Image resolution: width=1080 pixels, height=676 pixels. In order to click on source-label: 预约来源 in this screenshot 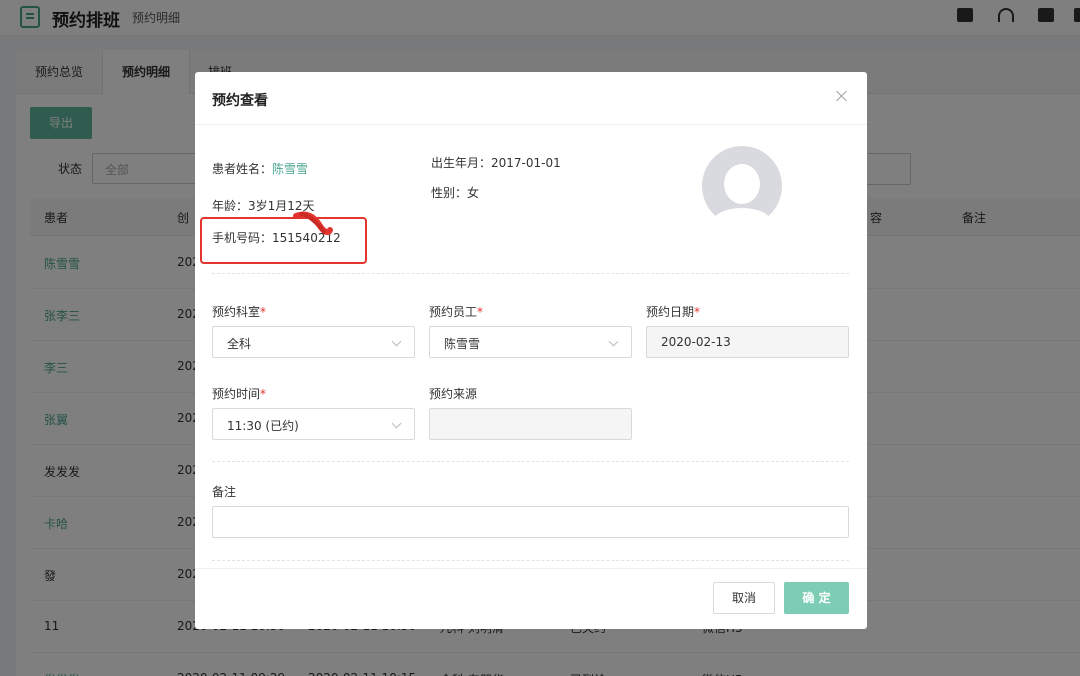, I will do `click(453, 394)`.